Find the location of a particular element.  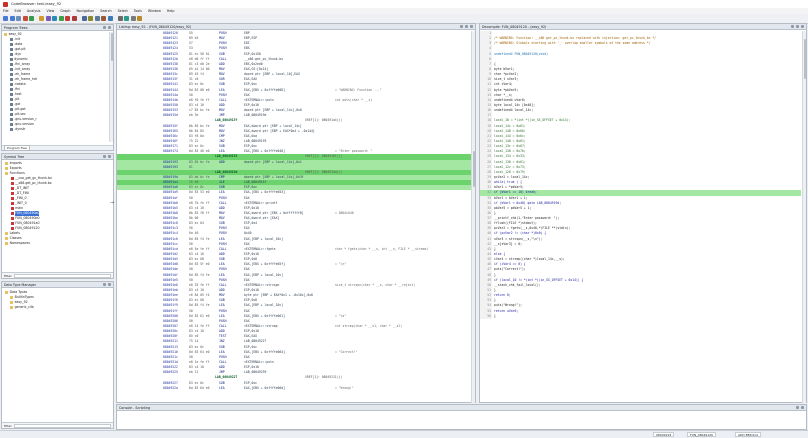

tree-item-label: .dynstr is located at coordinates (20, 129).